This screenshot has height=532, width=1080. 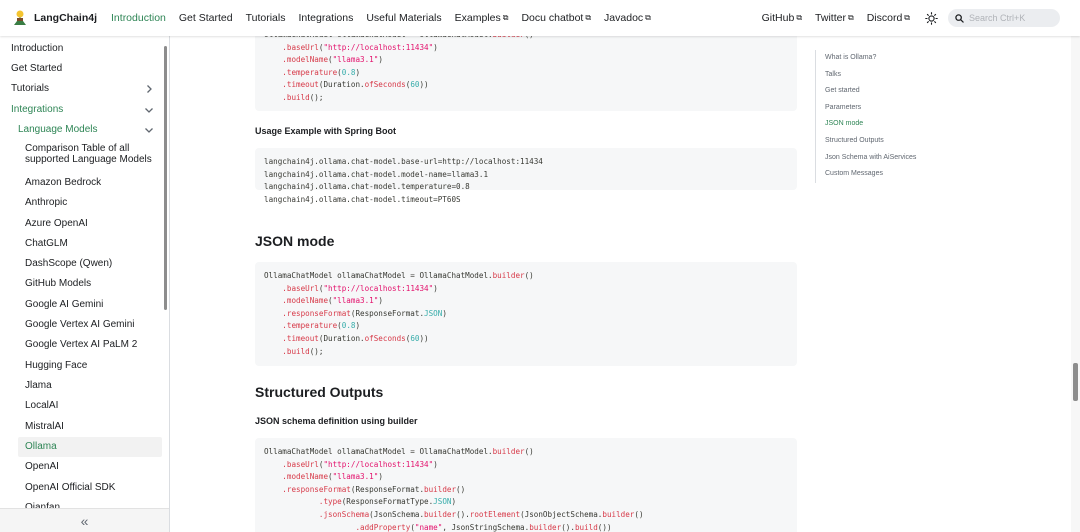 I want to click on sidebar-item-integrations: Integrations, so click(x=81, y=110).